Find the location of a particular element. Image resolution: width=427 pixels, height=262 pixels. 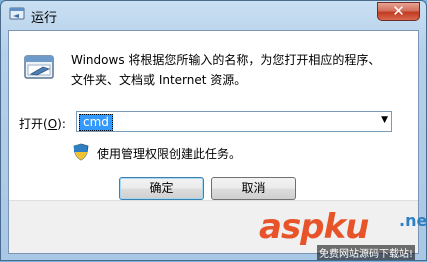

close-icon: ✕ is located at coordinates (398, 11).